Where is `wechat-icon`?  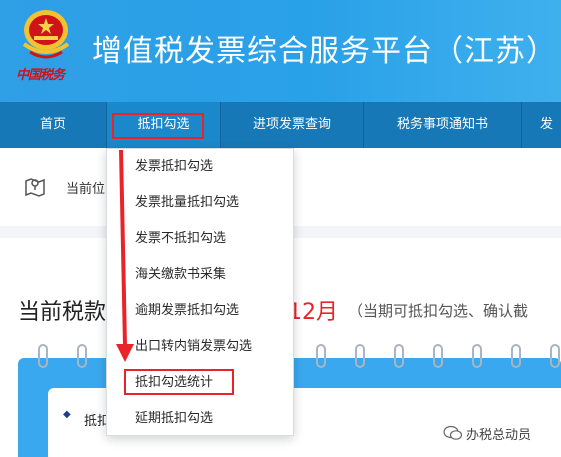 wechat-icon is located at coordinates (453, 432).